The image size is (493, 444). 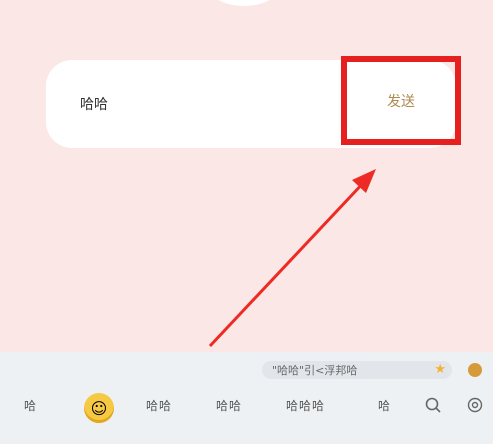 I want to click on candidate-3: 哈哈, so click(x=229, y=405).